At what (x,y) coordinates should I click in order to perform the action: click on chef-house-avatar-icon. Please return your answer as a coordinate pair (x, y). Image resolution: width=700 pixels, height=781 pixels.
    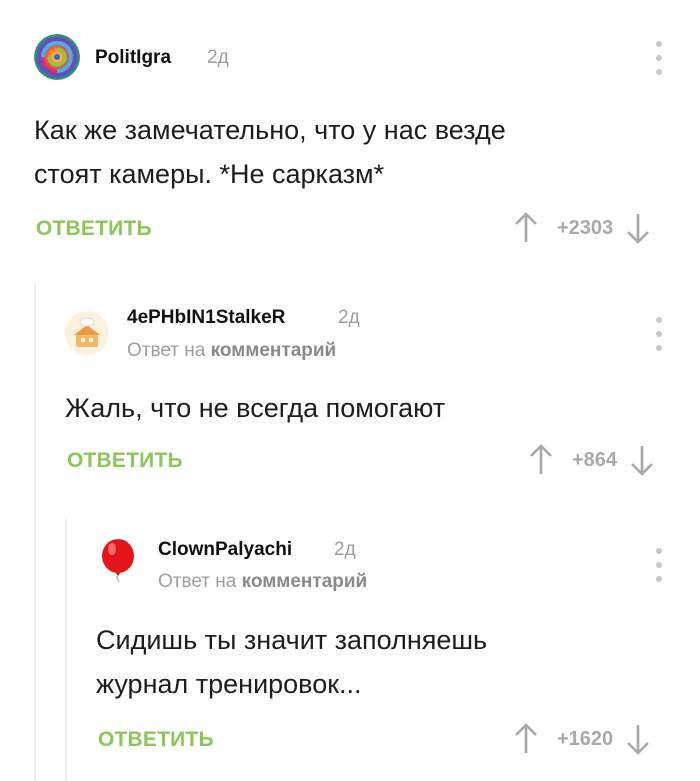
    Looking at the image, I should click on (87, 333).